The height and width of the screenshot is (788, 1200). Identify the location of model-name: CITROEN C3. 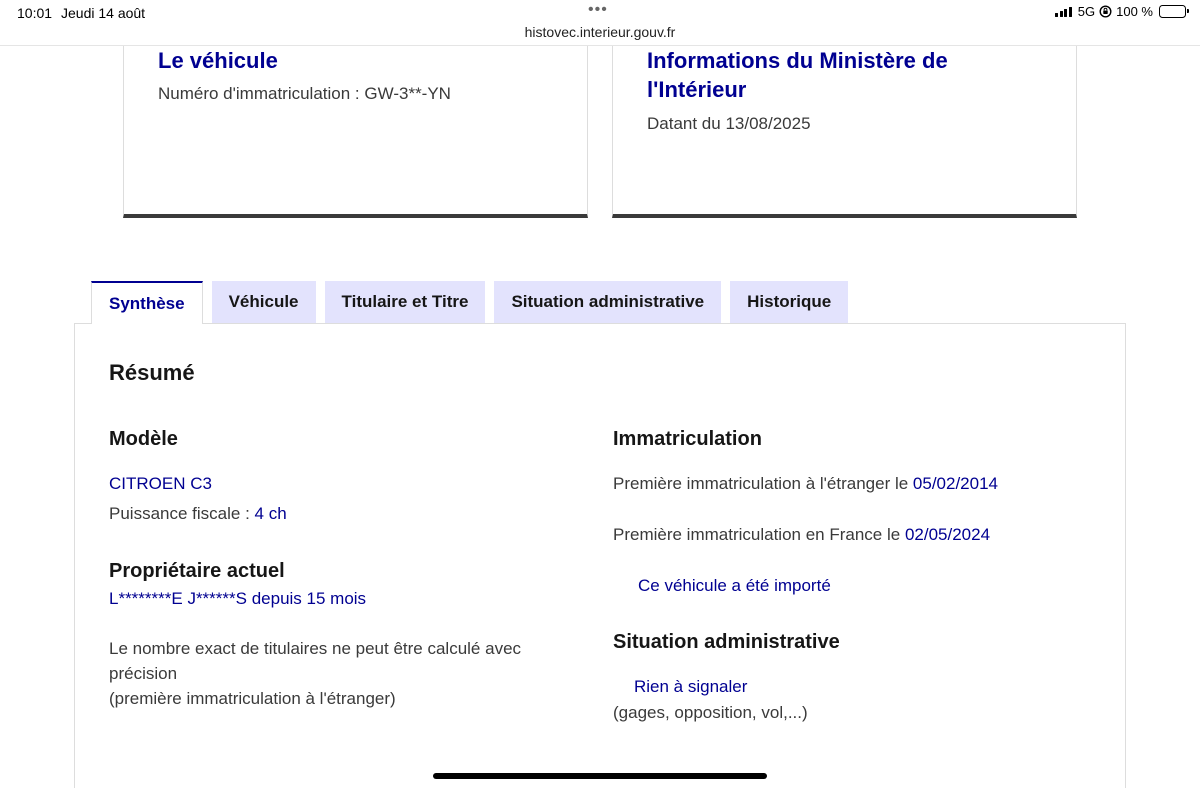
(160, 483).